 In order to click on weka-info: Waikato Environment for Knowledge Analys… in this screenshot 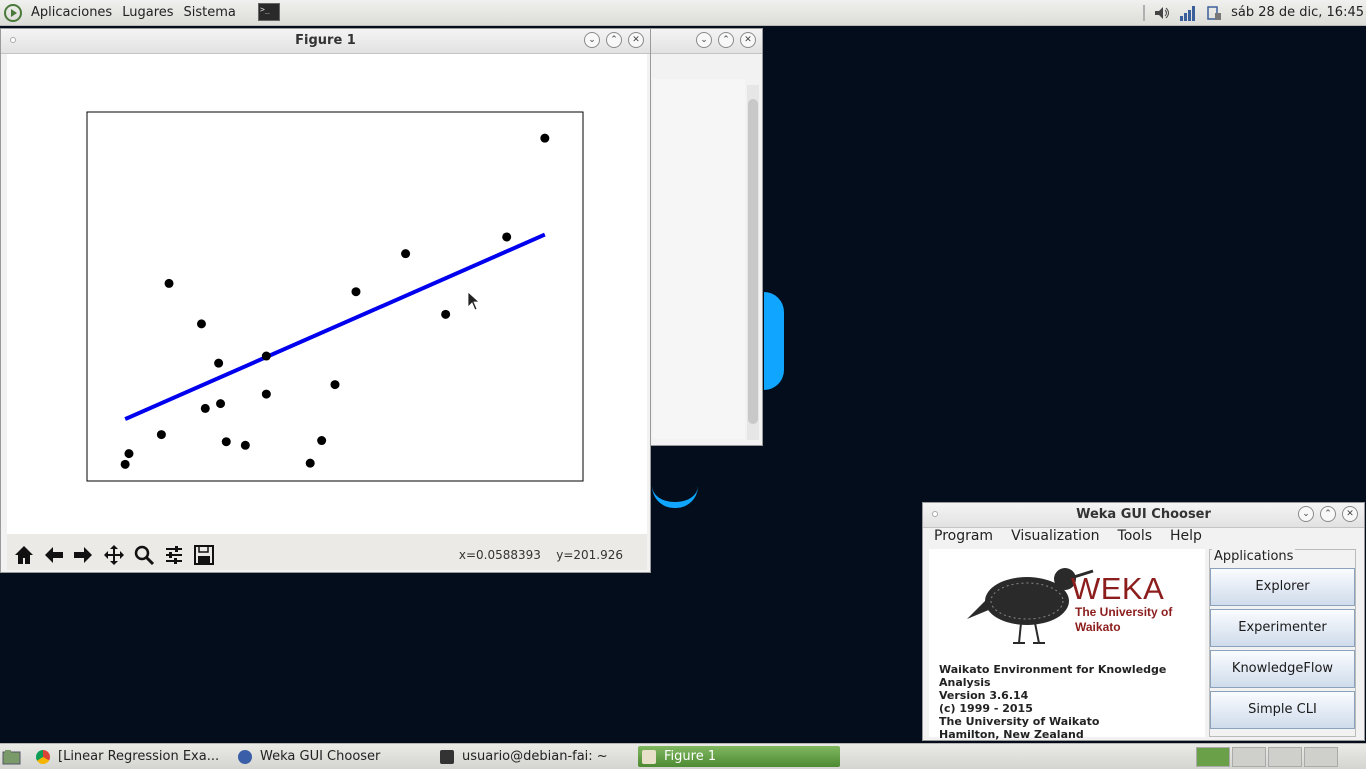, I will do `click(1072, 702)`.